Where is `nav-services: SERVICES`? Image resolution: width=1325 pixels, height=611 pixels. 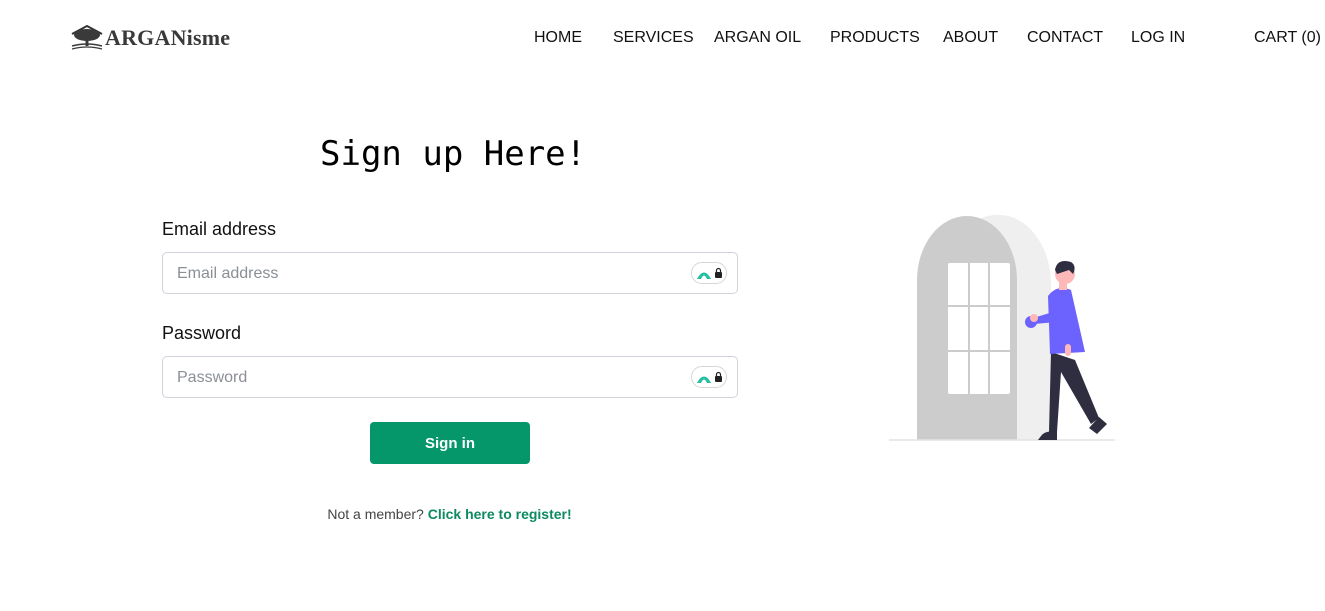
nav-services: SERVICES is located at coordinates (653, 38).